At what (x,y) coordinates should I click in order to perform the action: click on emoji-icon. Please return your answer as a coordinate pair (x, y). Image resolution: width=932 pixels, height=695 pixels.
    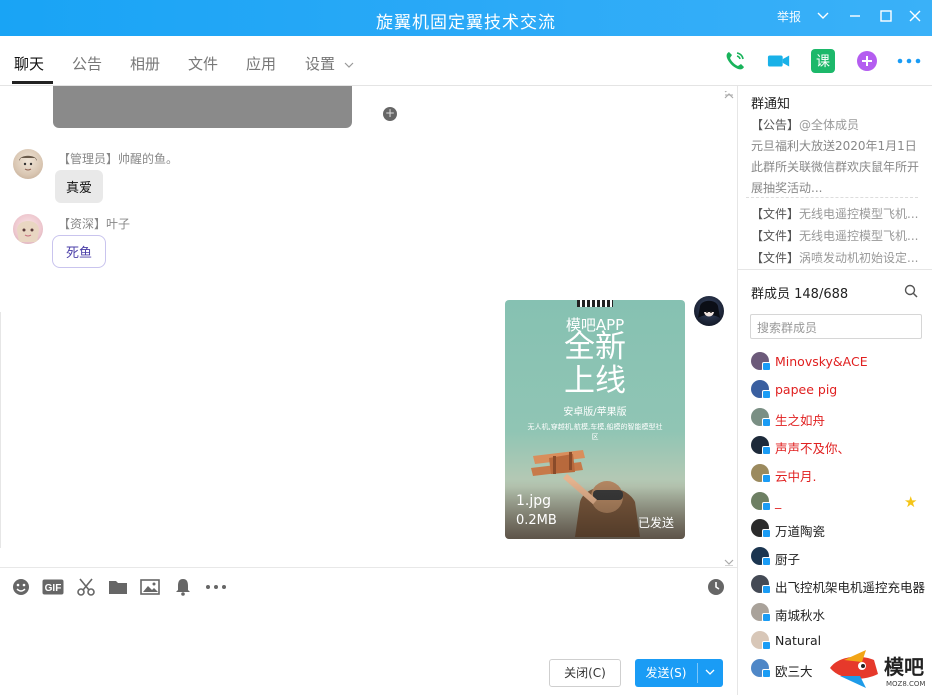
    Looking at the image, I should click on (21, 587).